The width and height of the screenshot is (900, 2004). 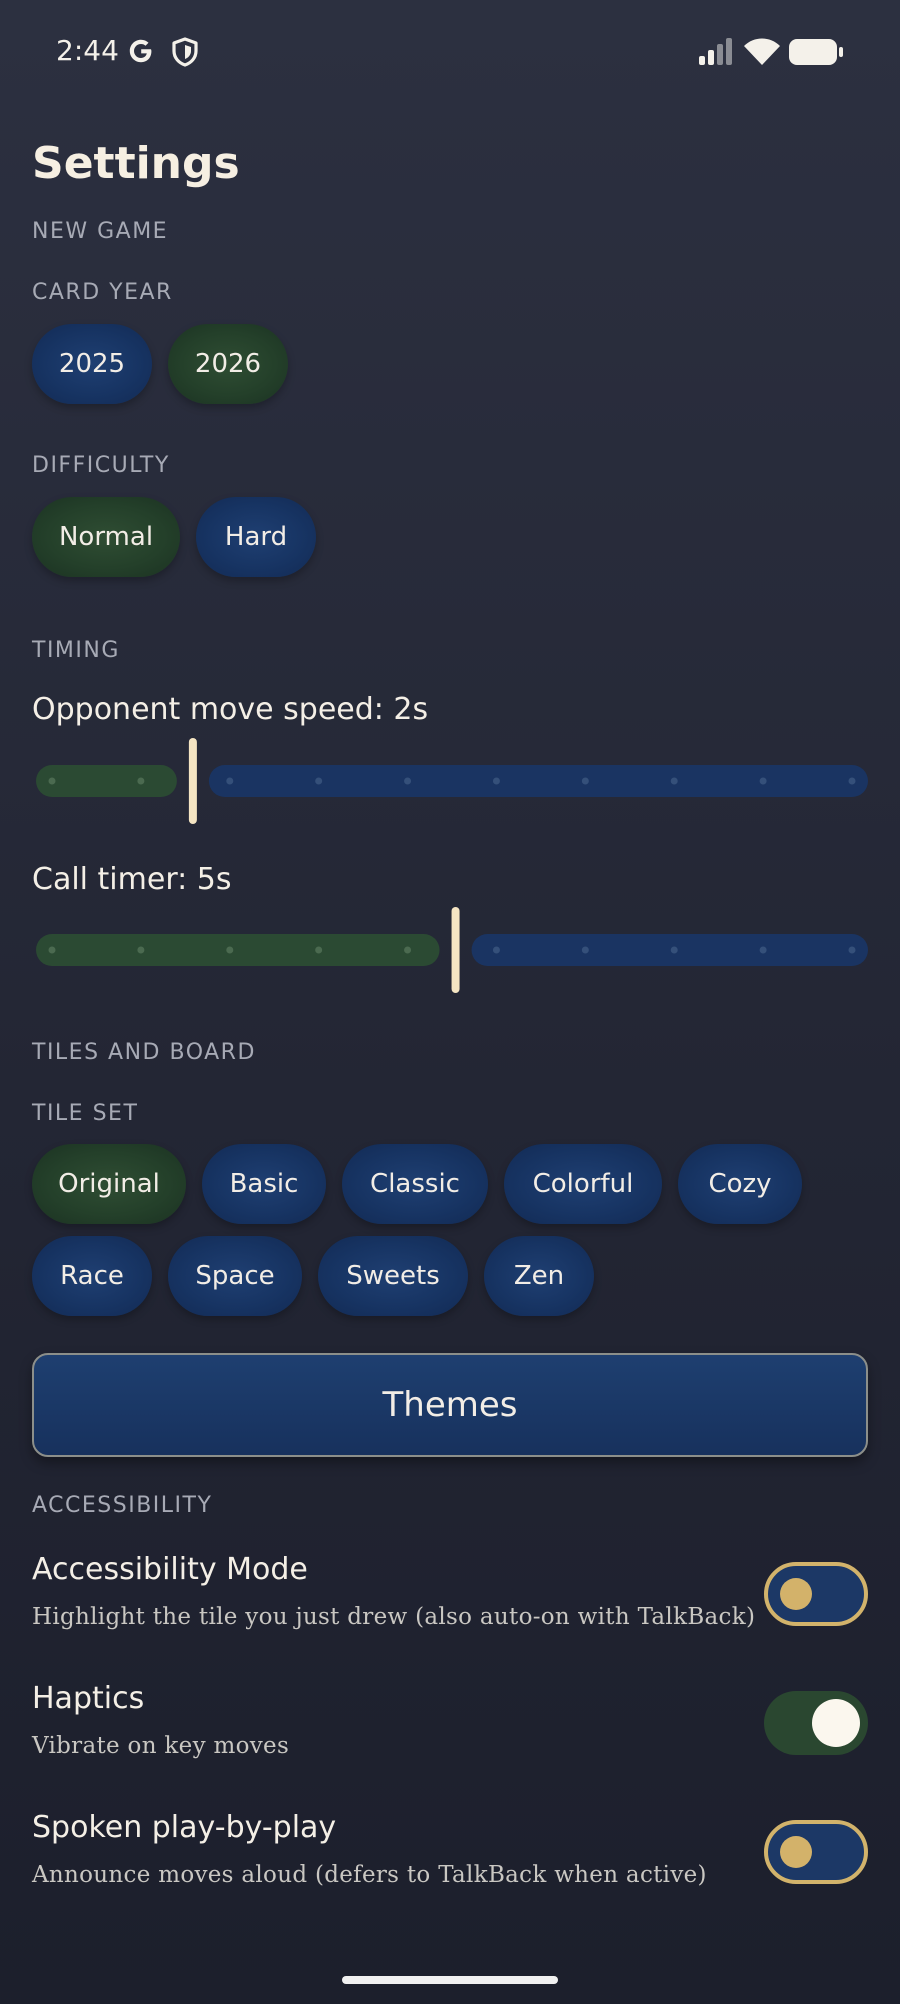 I want to click on chip-tile-original: Original, so click(x=109, y=1184).